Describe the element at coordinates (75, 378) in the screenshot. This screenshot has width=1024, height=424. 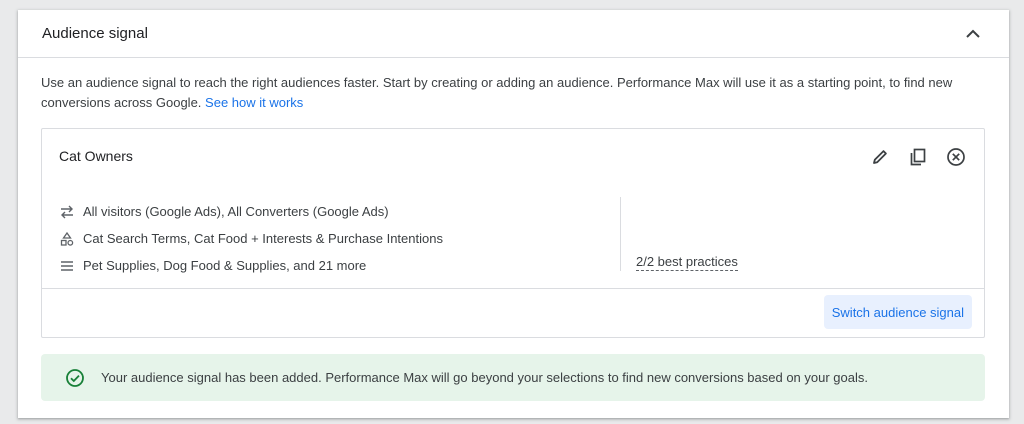
I see `check-circle-icon` at that location.